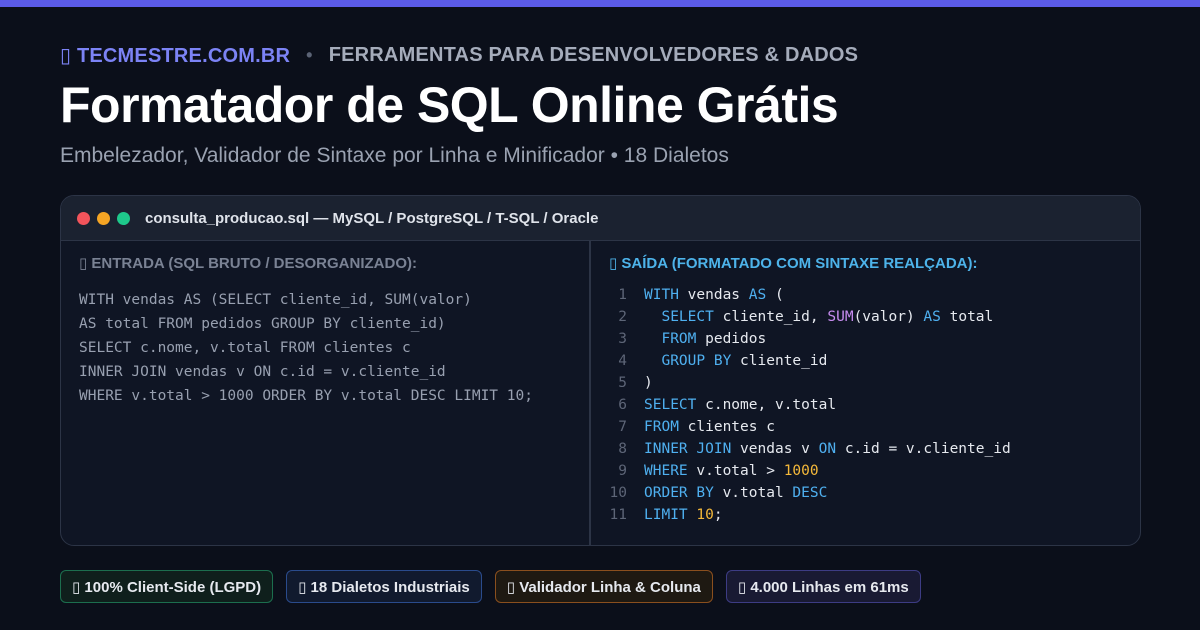  Describe the element at coordinates (865, 493) in the screenshot. I see `code-line: 10 ORDER BY v.total DESC` at that location.